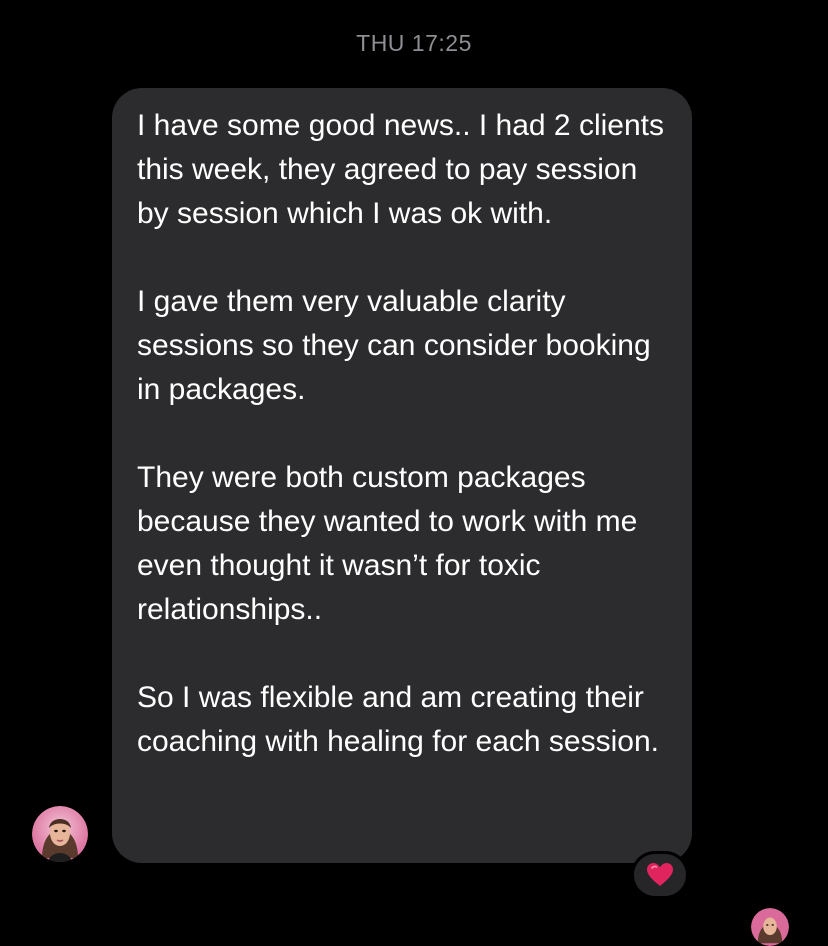 This screenshot has height=946, width=828. Describe the element at coordinates (414, 43) in the screenshot. I see `message-timestamp: THU 17:25` at that location.